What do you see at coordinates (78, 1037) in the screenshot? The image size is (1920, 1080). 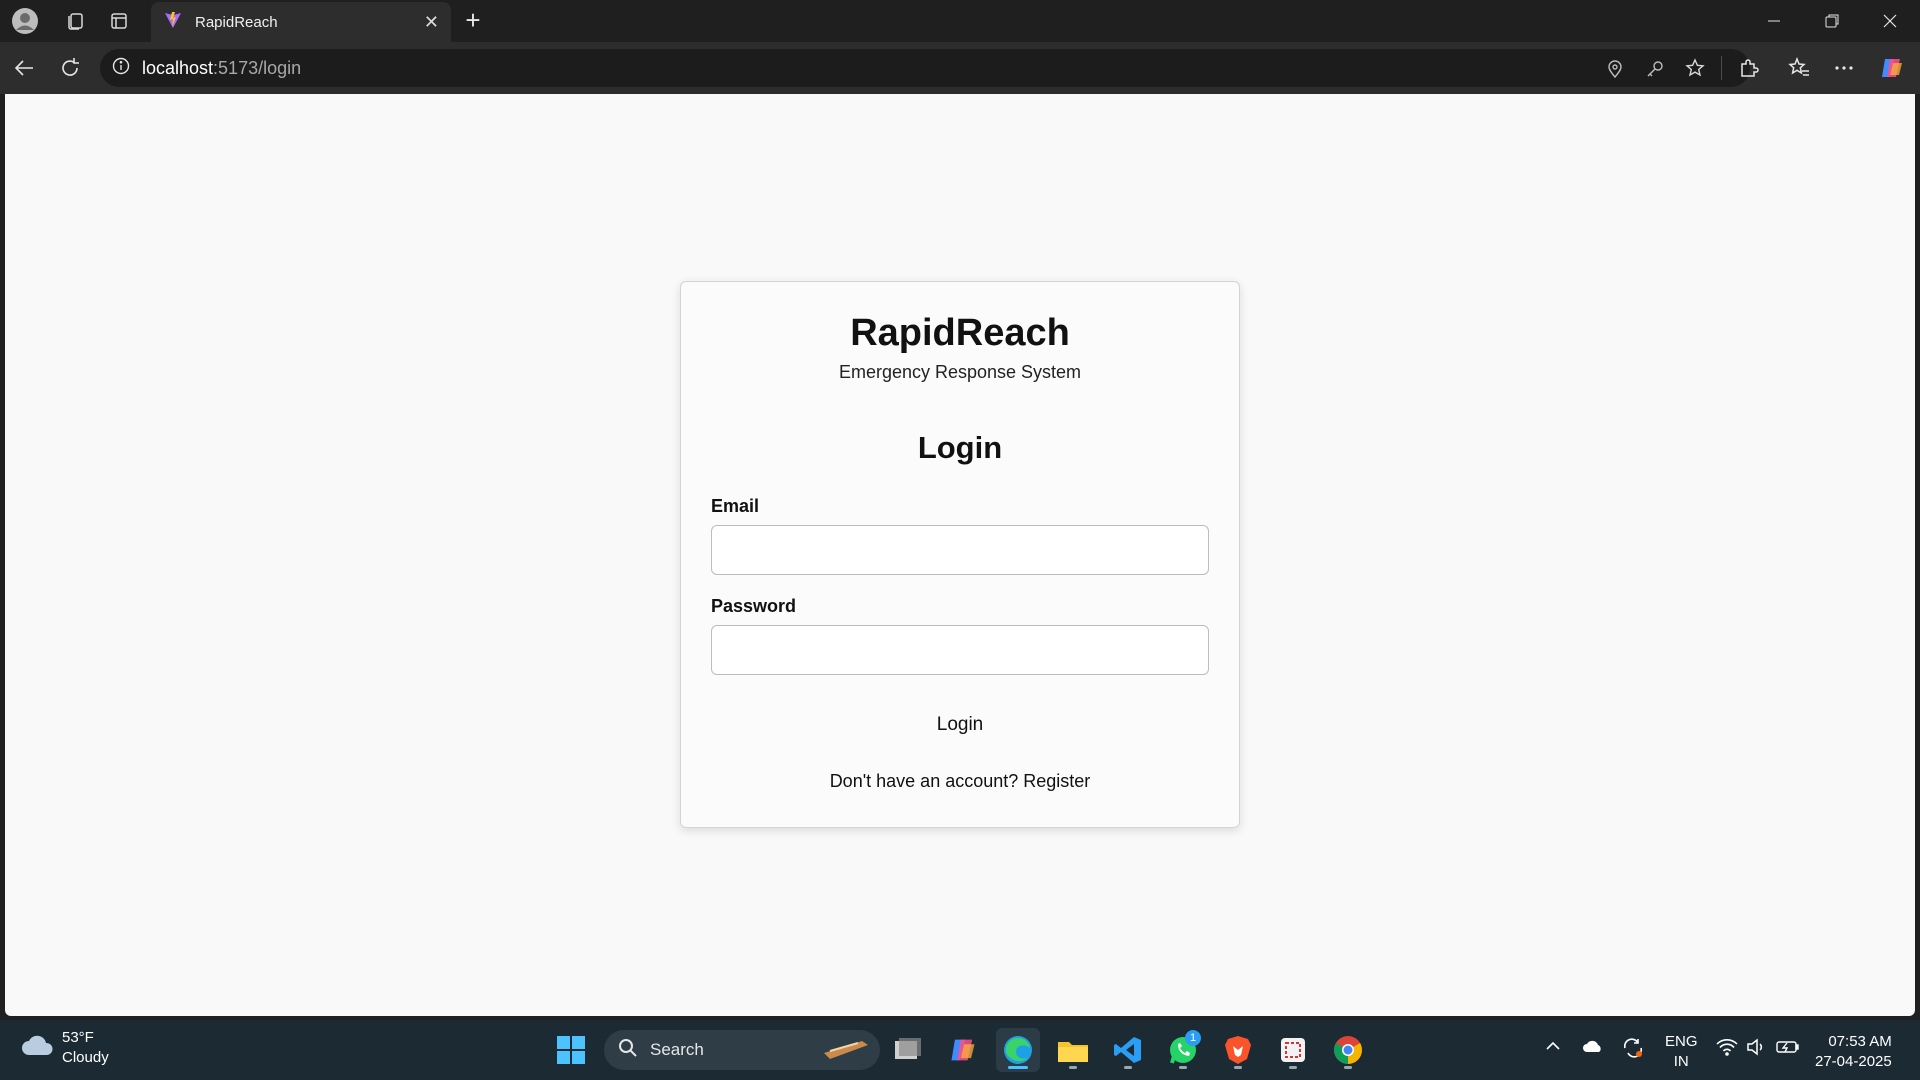 I see `weather-temp: 53°F` at bounding box center [78, 1037].